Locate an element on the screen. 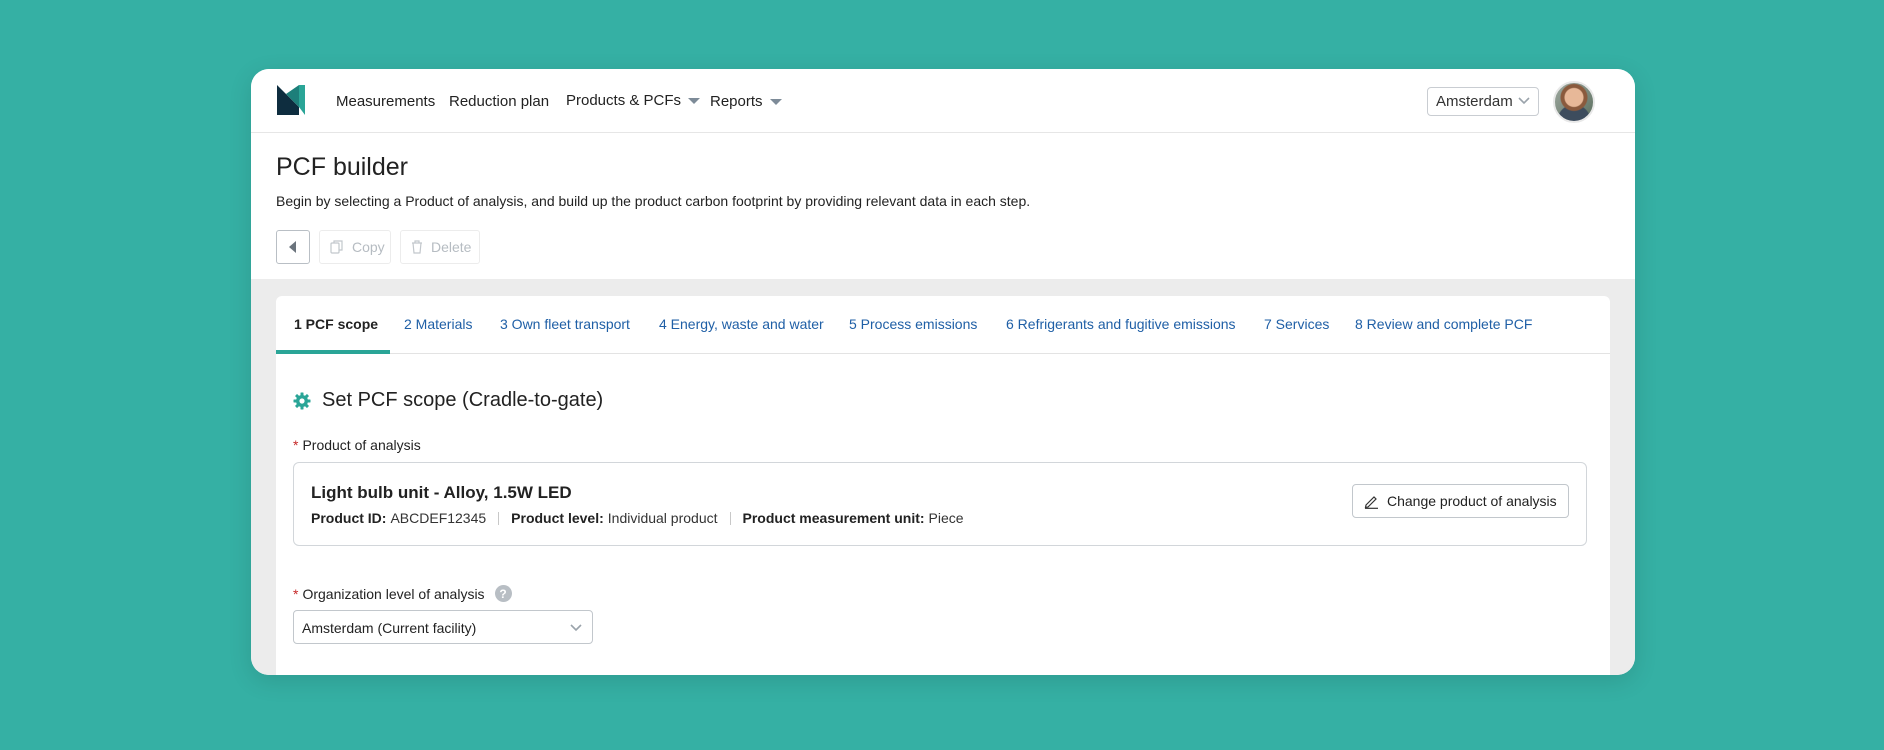  product-unit-value: Piece is located at coordinates (946, 518).